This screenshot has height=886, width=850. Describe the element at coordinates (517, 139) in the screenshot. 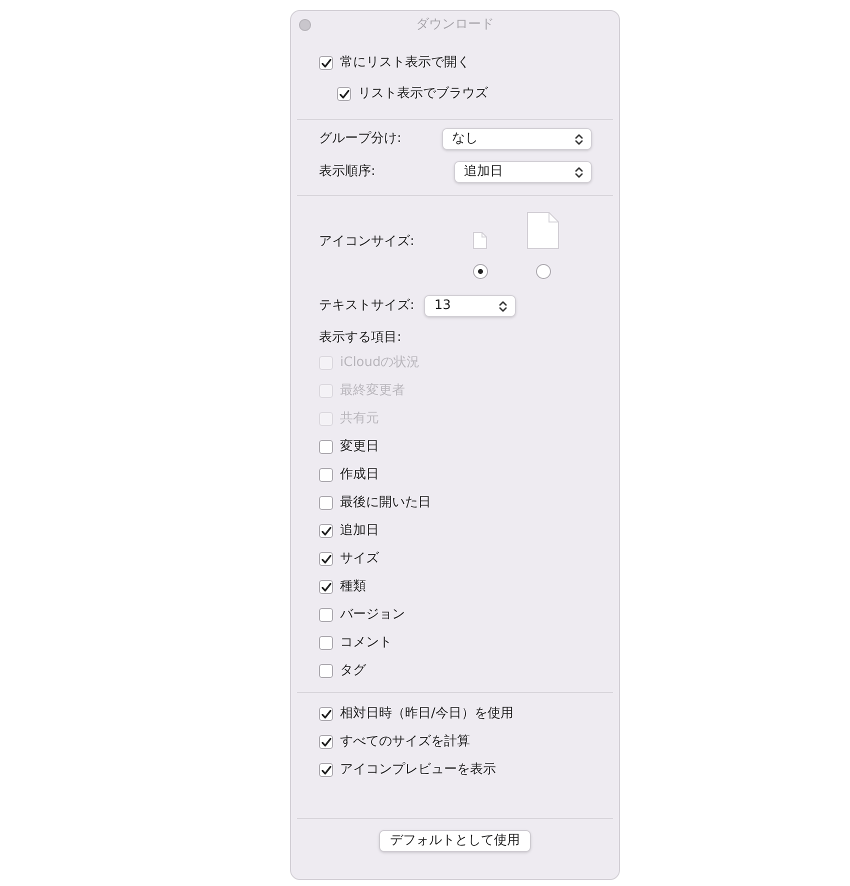

I see `group-by-dropdown: なし` at that location.